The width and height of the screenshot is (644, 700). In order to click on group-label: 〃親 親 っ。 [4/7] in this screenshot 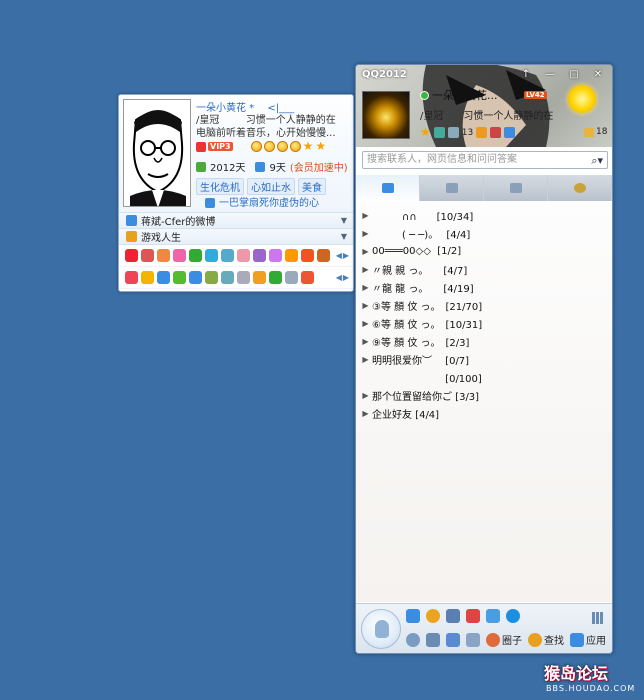, I will do `click(420, 271)`.